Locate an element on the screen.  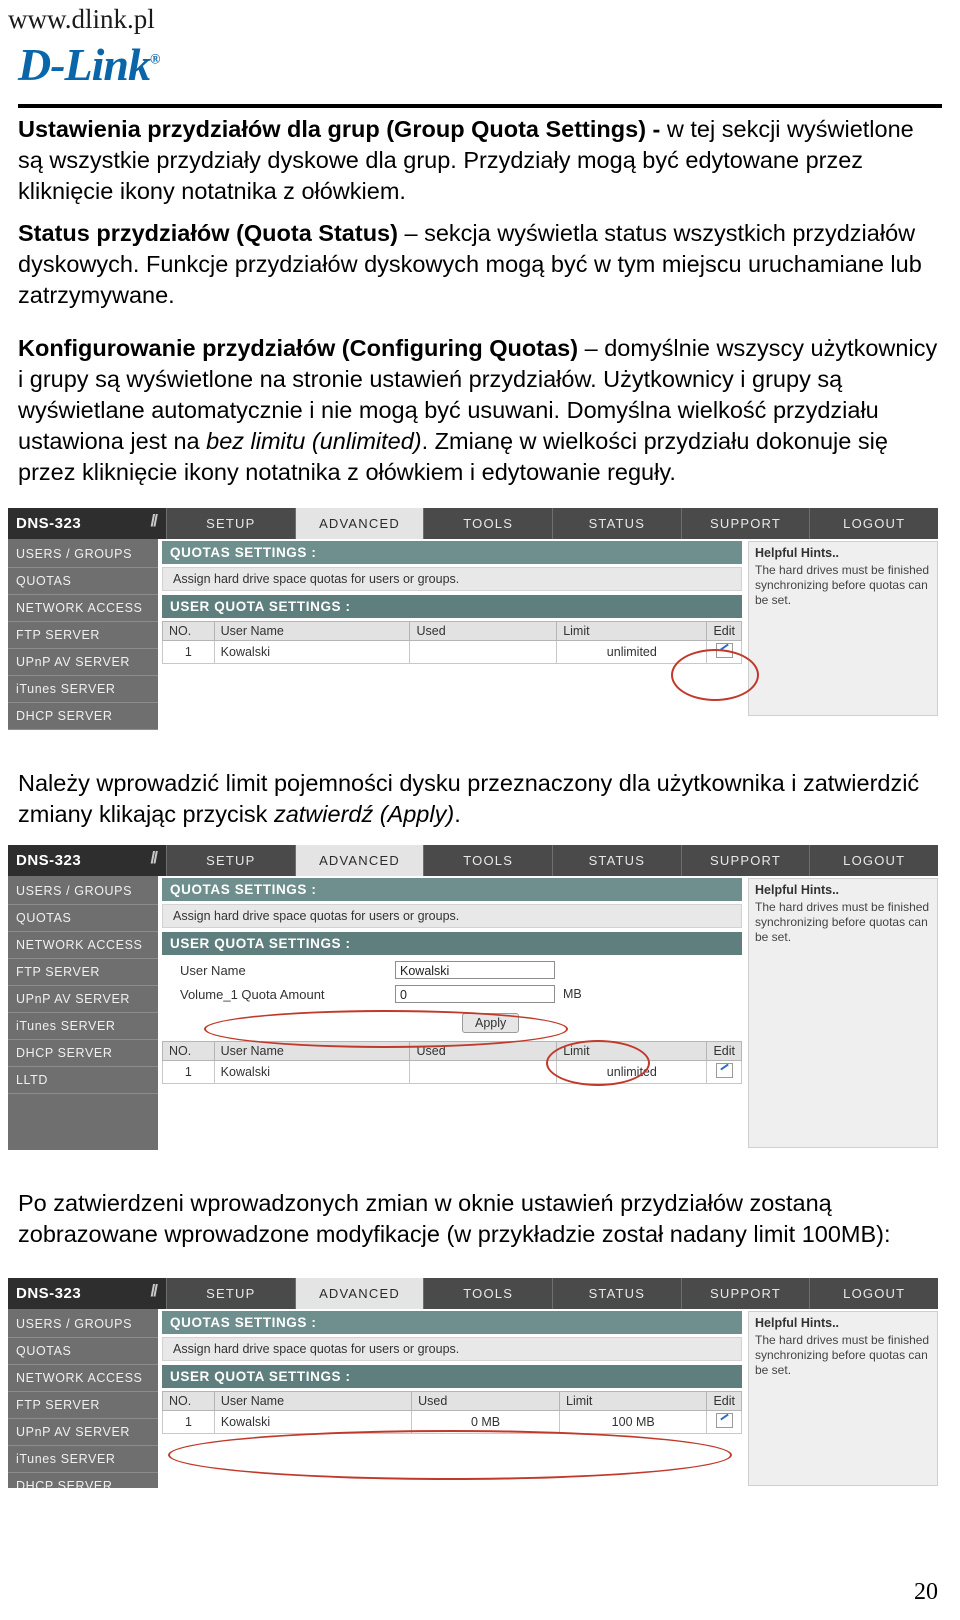
edit-pencil-icon is located at coordinates (724, 650).